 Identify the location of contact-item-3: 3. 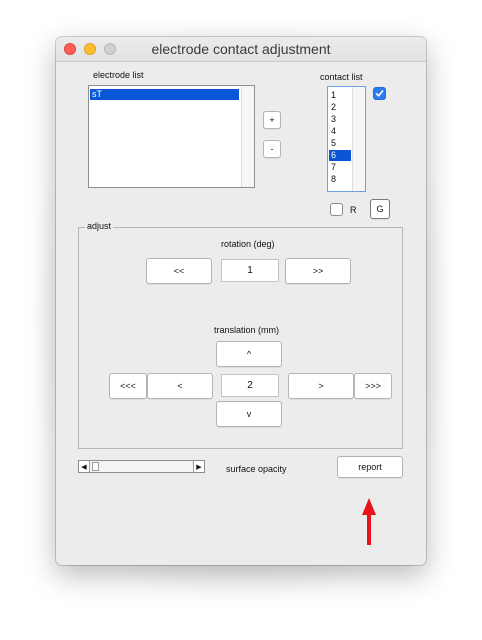
(340, 119).